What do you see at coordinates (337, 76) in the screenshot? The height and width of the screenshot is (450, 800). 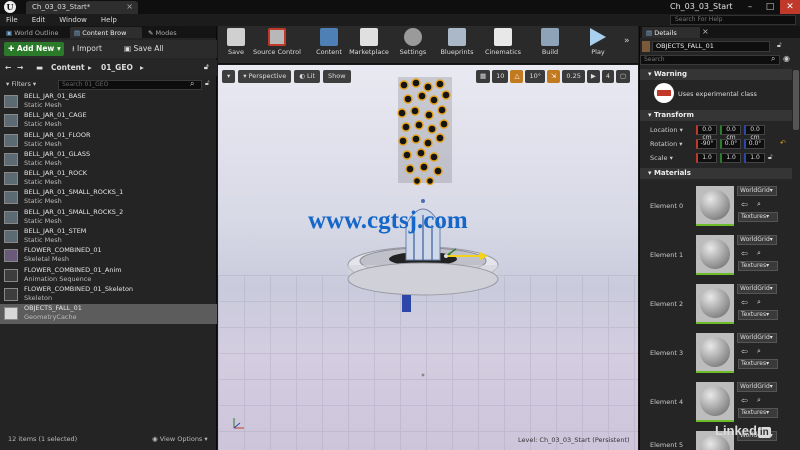 I see `show-button: Show` at bounding box center [337, 76].